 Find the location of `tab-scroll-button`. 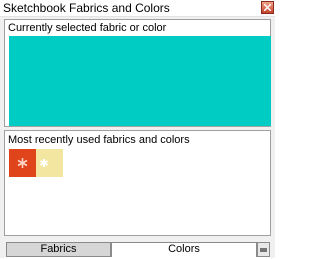

tab-scroll-button is located at coordinates (263, 249).